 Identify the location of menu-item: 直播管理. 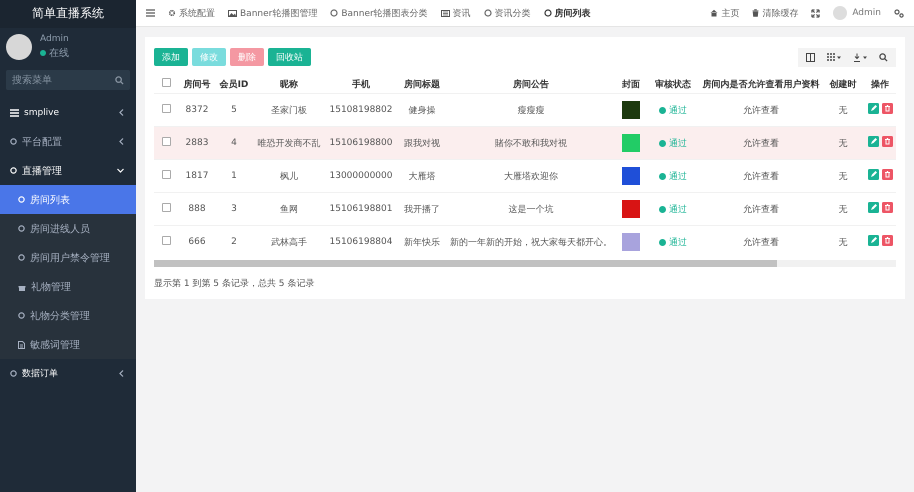
(68, 170).